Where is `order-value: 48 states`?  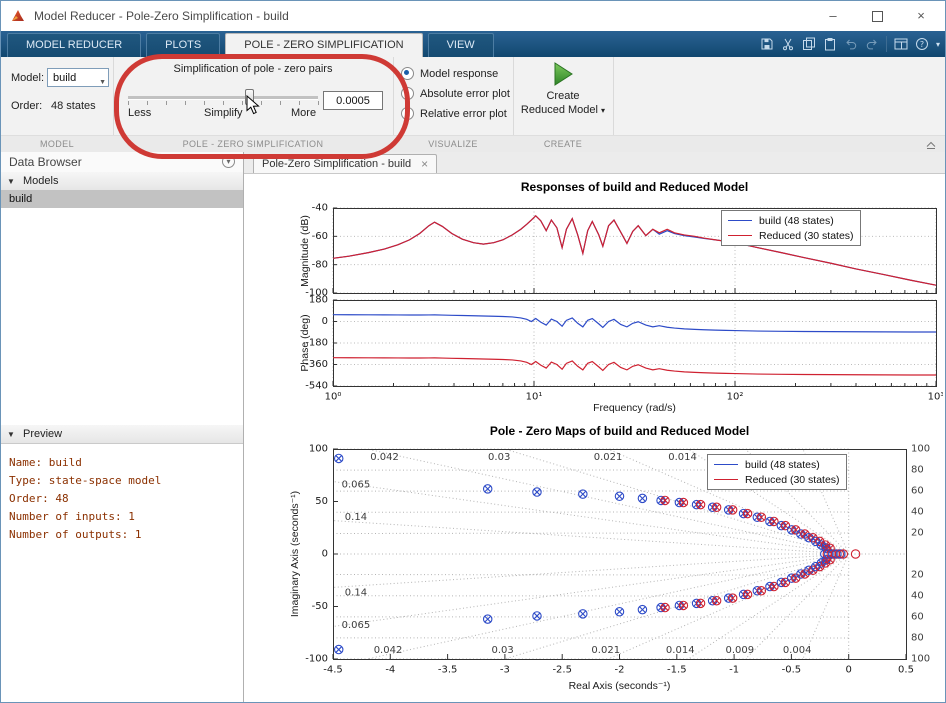
order-value: 48 states is located at coordinates (73, 106).